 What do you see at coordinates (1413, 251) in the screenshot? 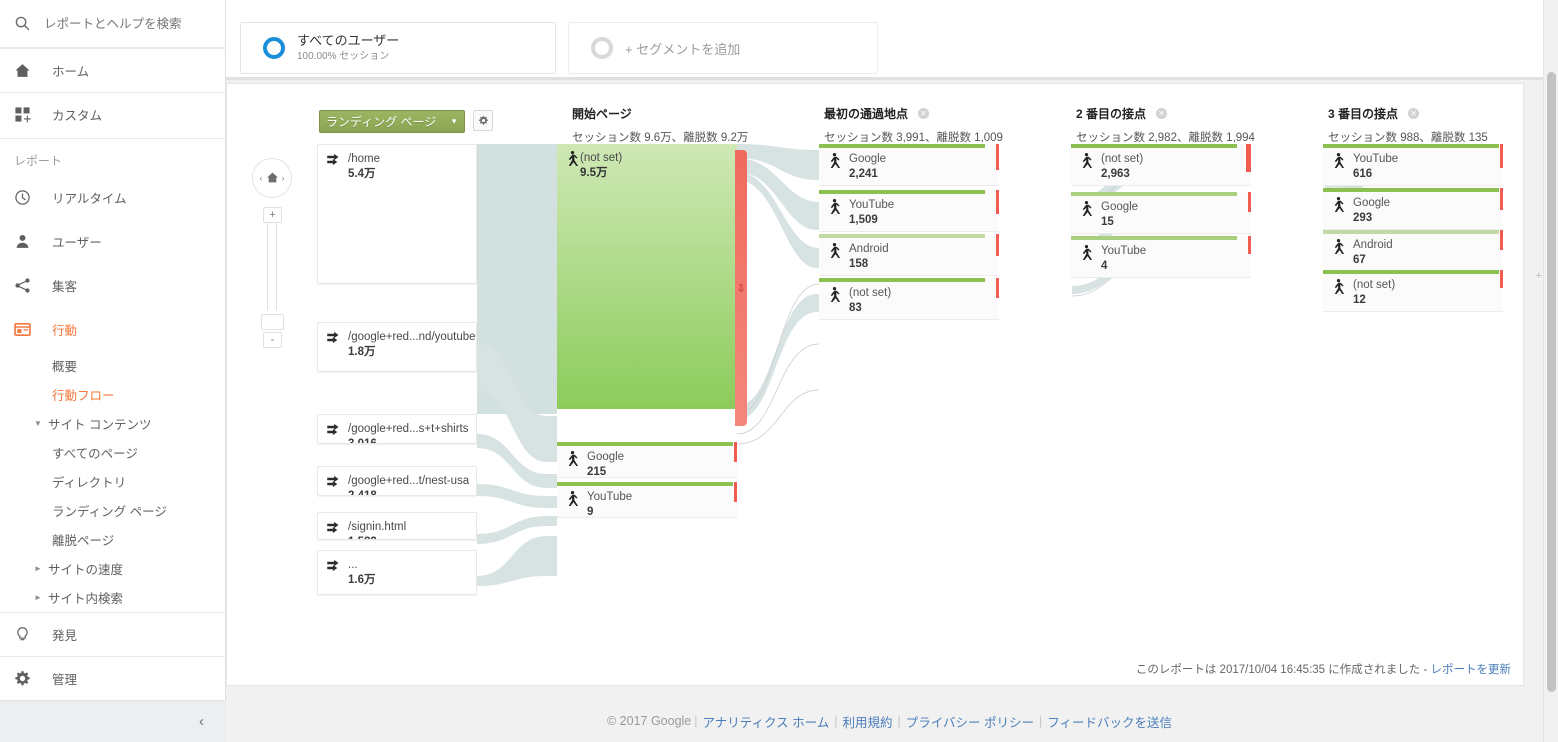
I see `flow-node-i3-android: Android 67` at bounding box center [1413, 251].